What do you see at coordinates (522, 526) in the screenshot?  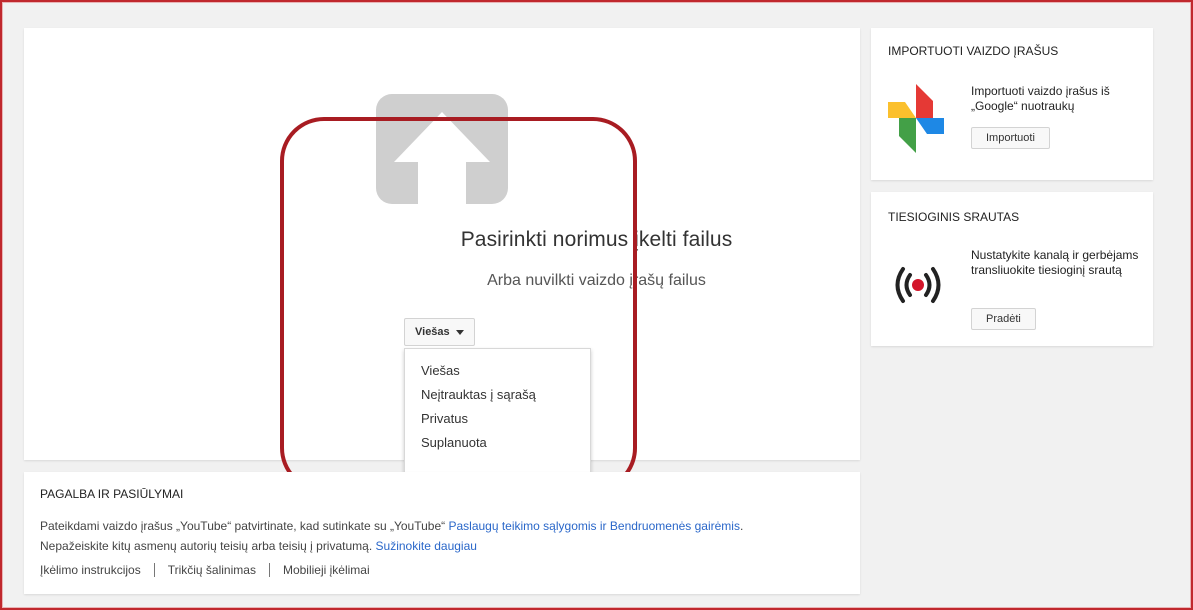 I see `terms-of-service-link: Paslaugų teikimo sąlygomis` at bounding box center [522, 526].